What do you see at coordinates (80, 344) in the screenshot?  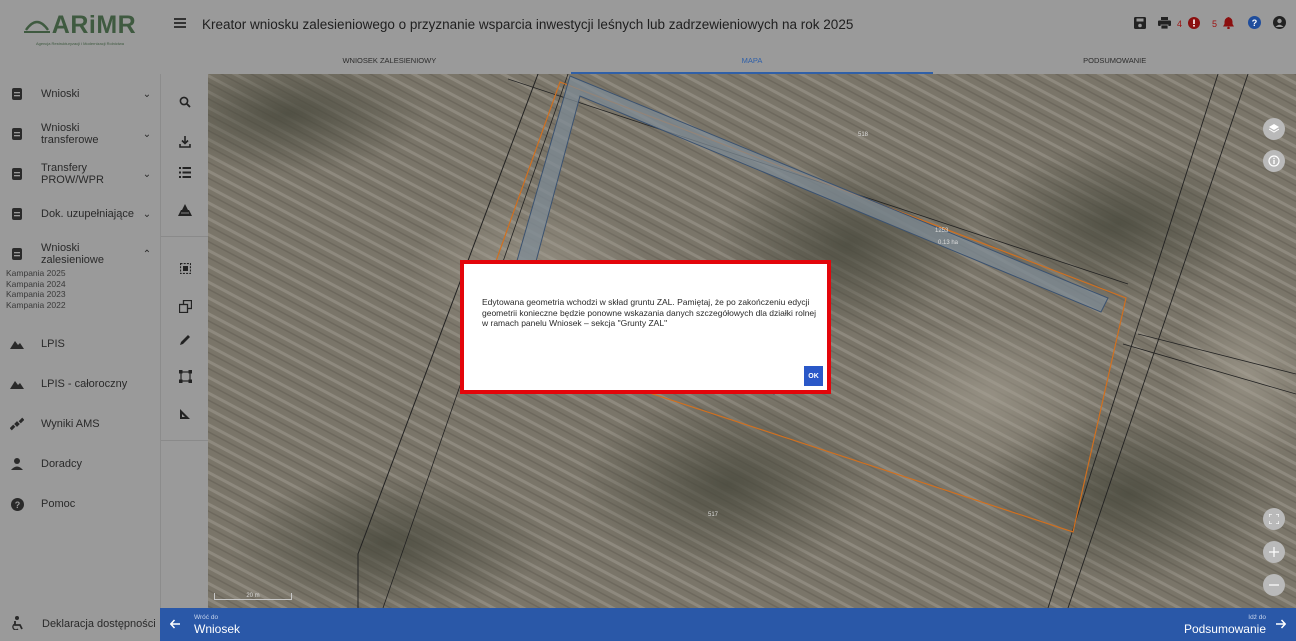 I see `sidebar-item-lpis: LPIS` at bounding box center [80, 344].